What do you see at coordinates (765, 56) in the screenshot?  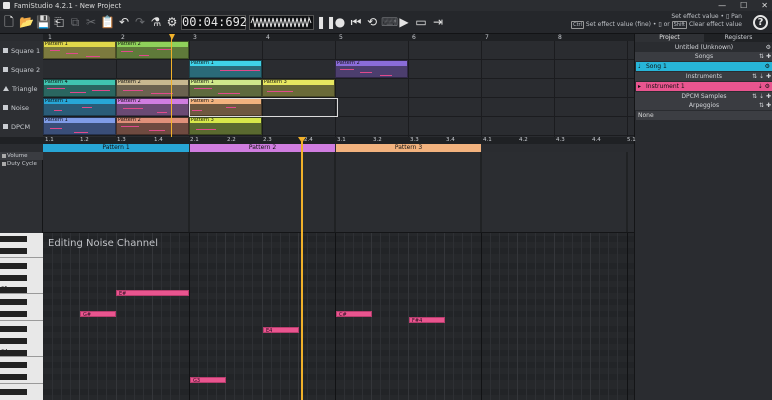 I see `add-song-icon: ⇅ ✚` at bounding box center [765, 56].